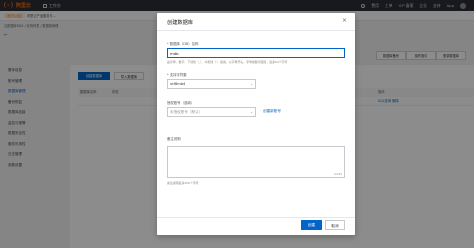 The width and height of the screenshot is (474, 248). Describe the element at coordinates (183, 183) in the screenshot. I see `remark-help: 备注说明最多256个字符` at that location.